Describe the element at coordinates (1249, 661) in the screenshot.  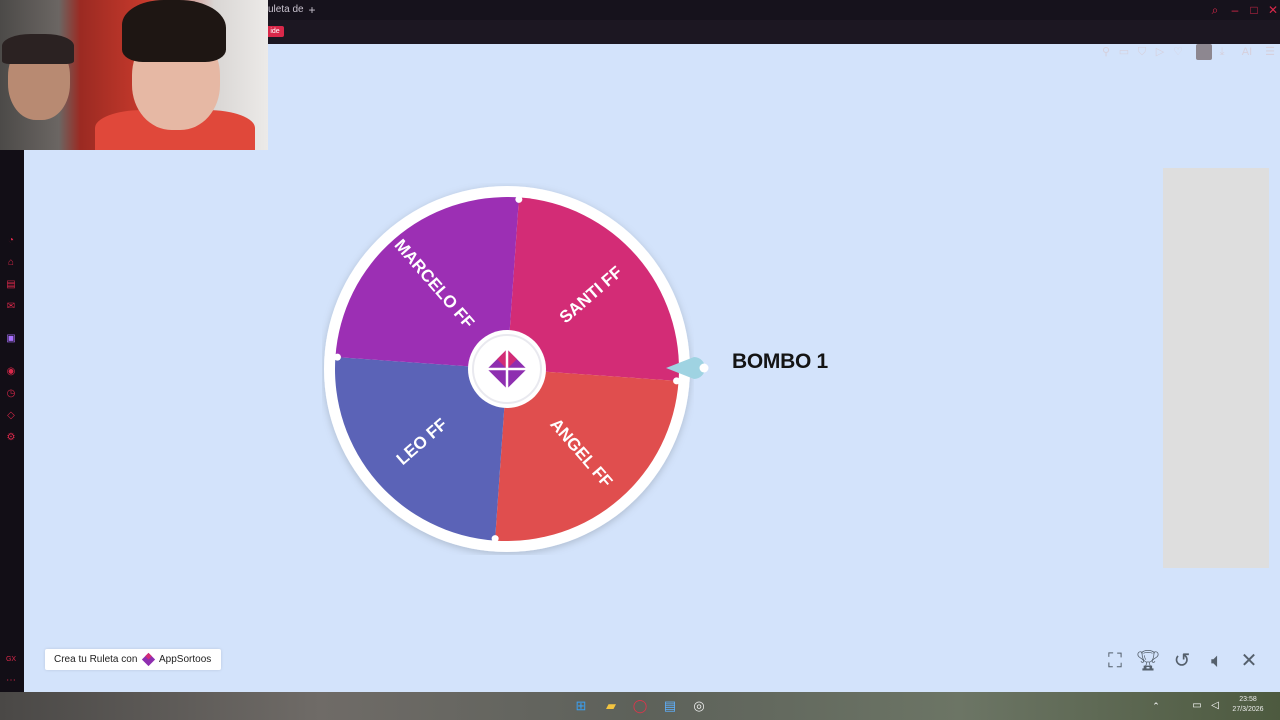
I see `close-wheel-icon: ✕` at that location.